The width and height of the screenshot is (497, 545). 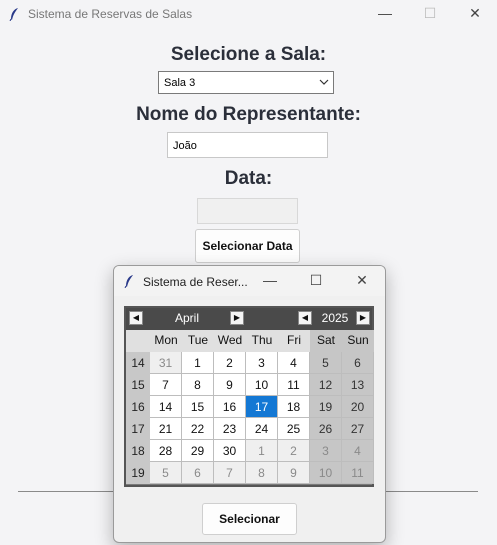 I want to click on calendar-day: 30, so click(x=230, y=451).